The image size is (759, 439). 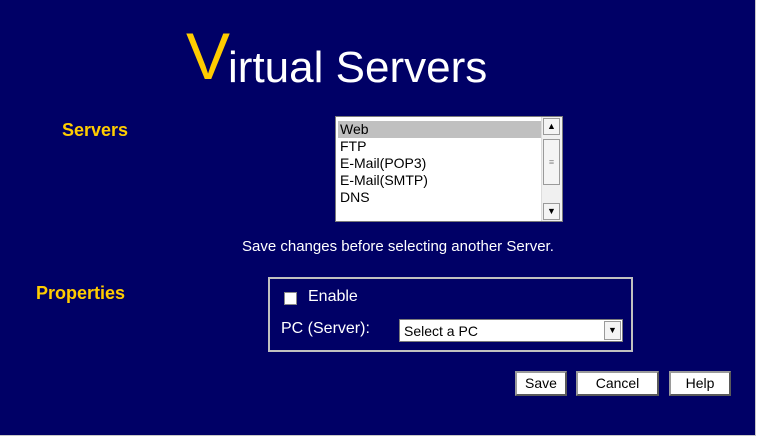 I want to click on cancel-button: Cancel, so click(x=617, y=383).